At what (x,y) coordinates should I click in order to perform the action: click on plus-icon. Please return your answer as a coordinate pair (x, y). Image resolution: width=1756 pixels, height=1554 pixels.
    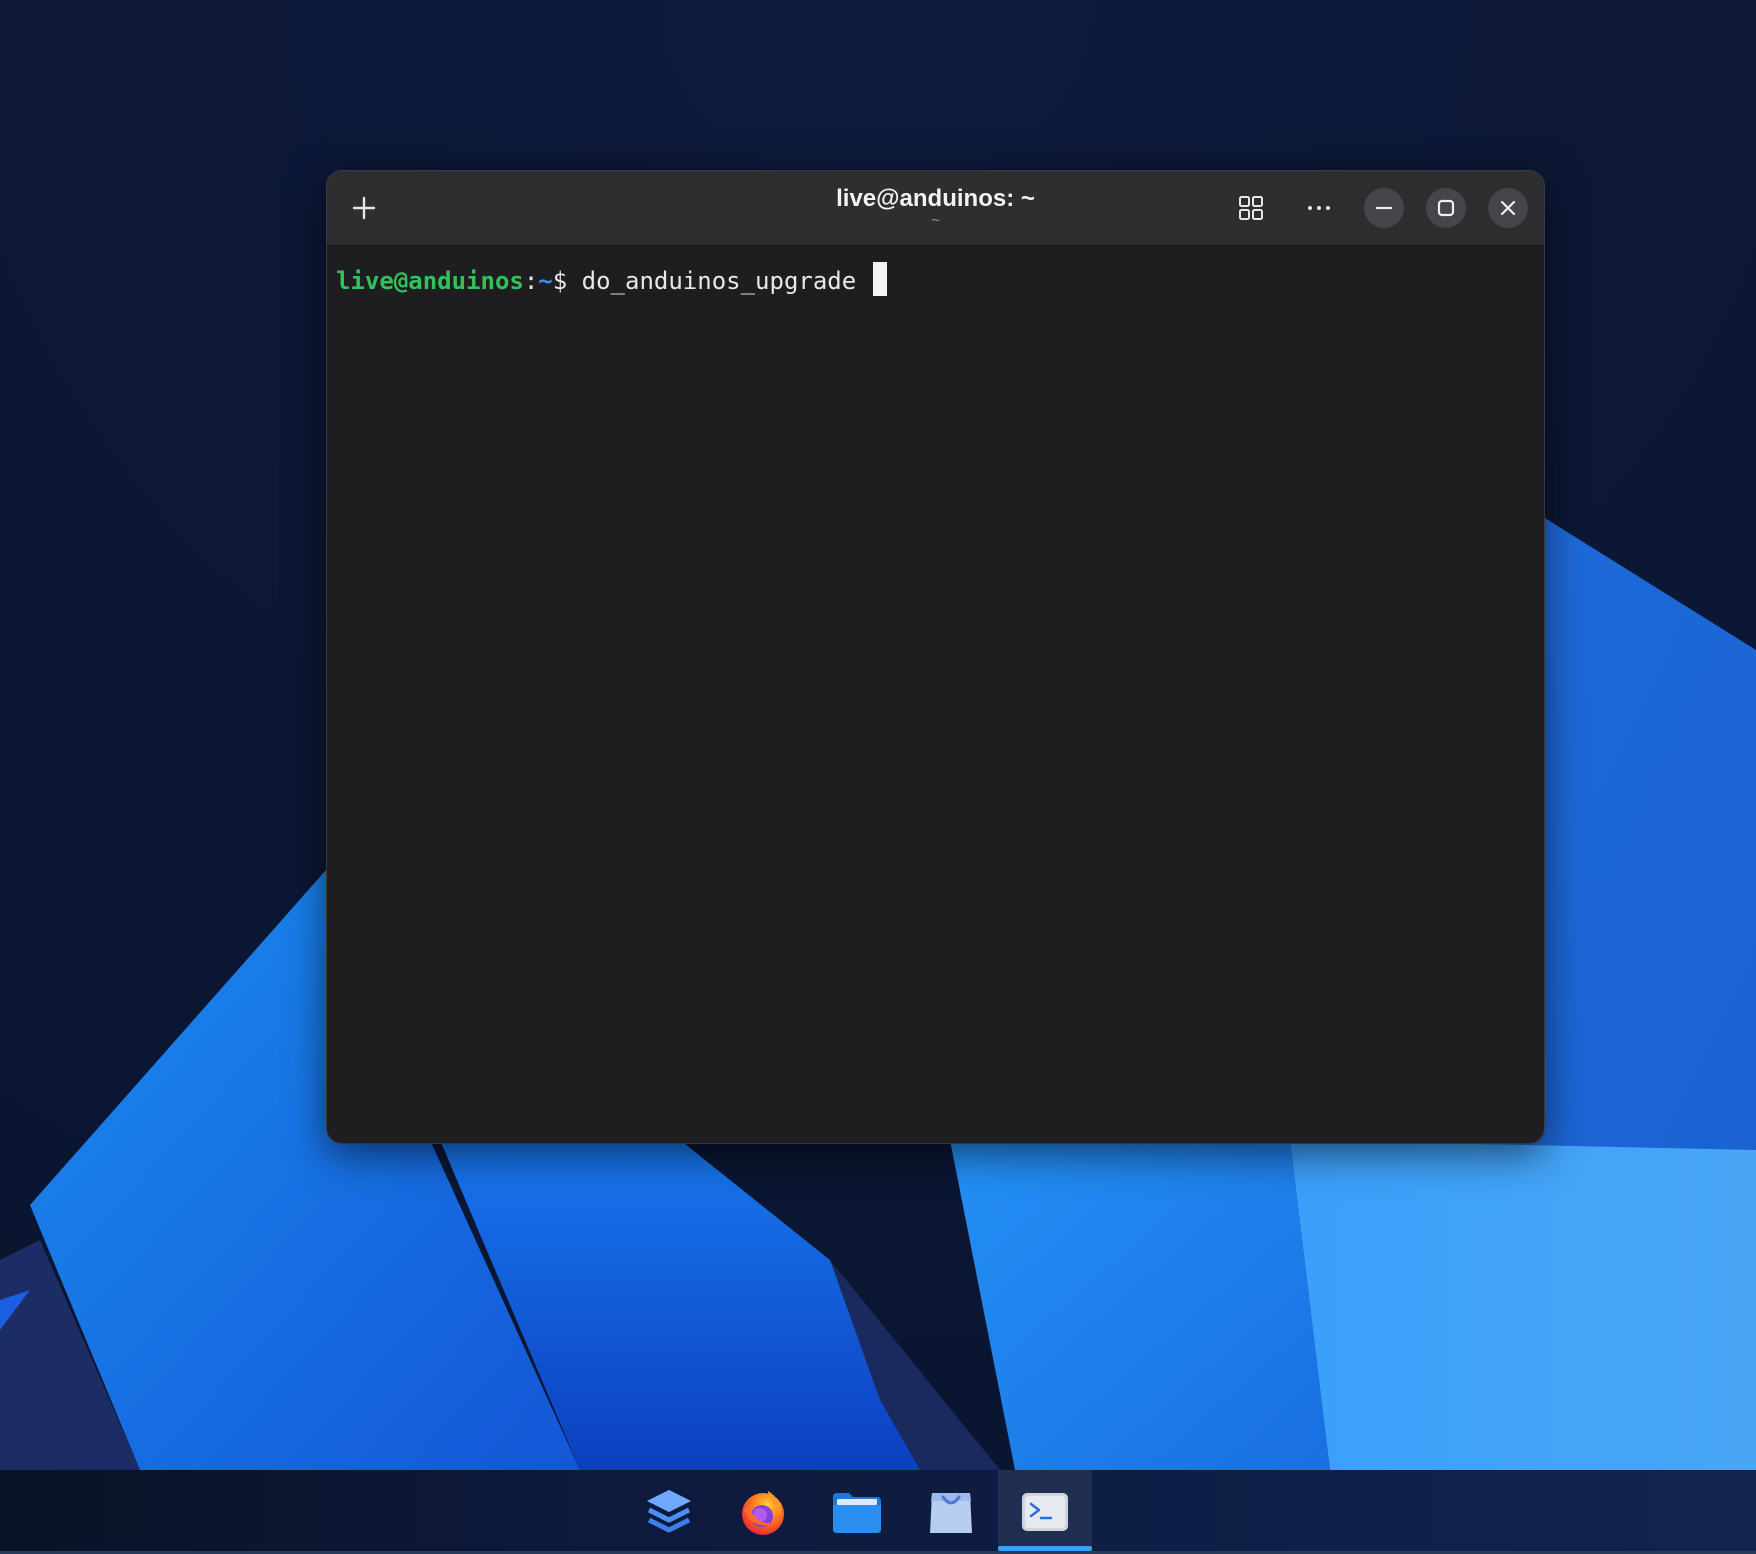
    Looking at the image, I should click on (364, 208).